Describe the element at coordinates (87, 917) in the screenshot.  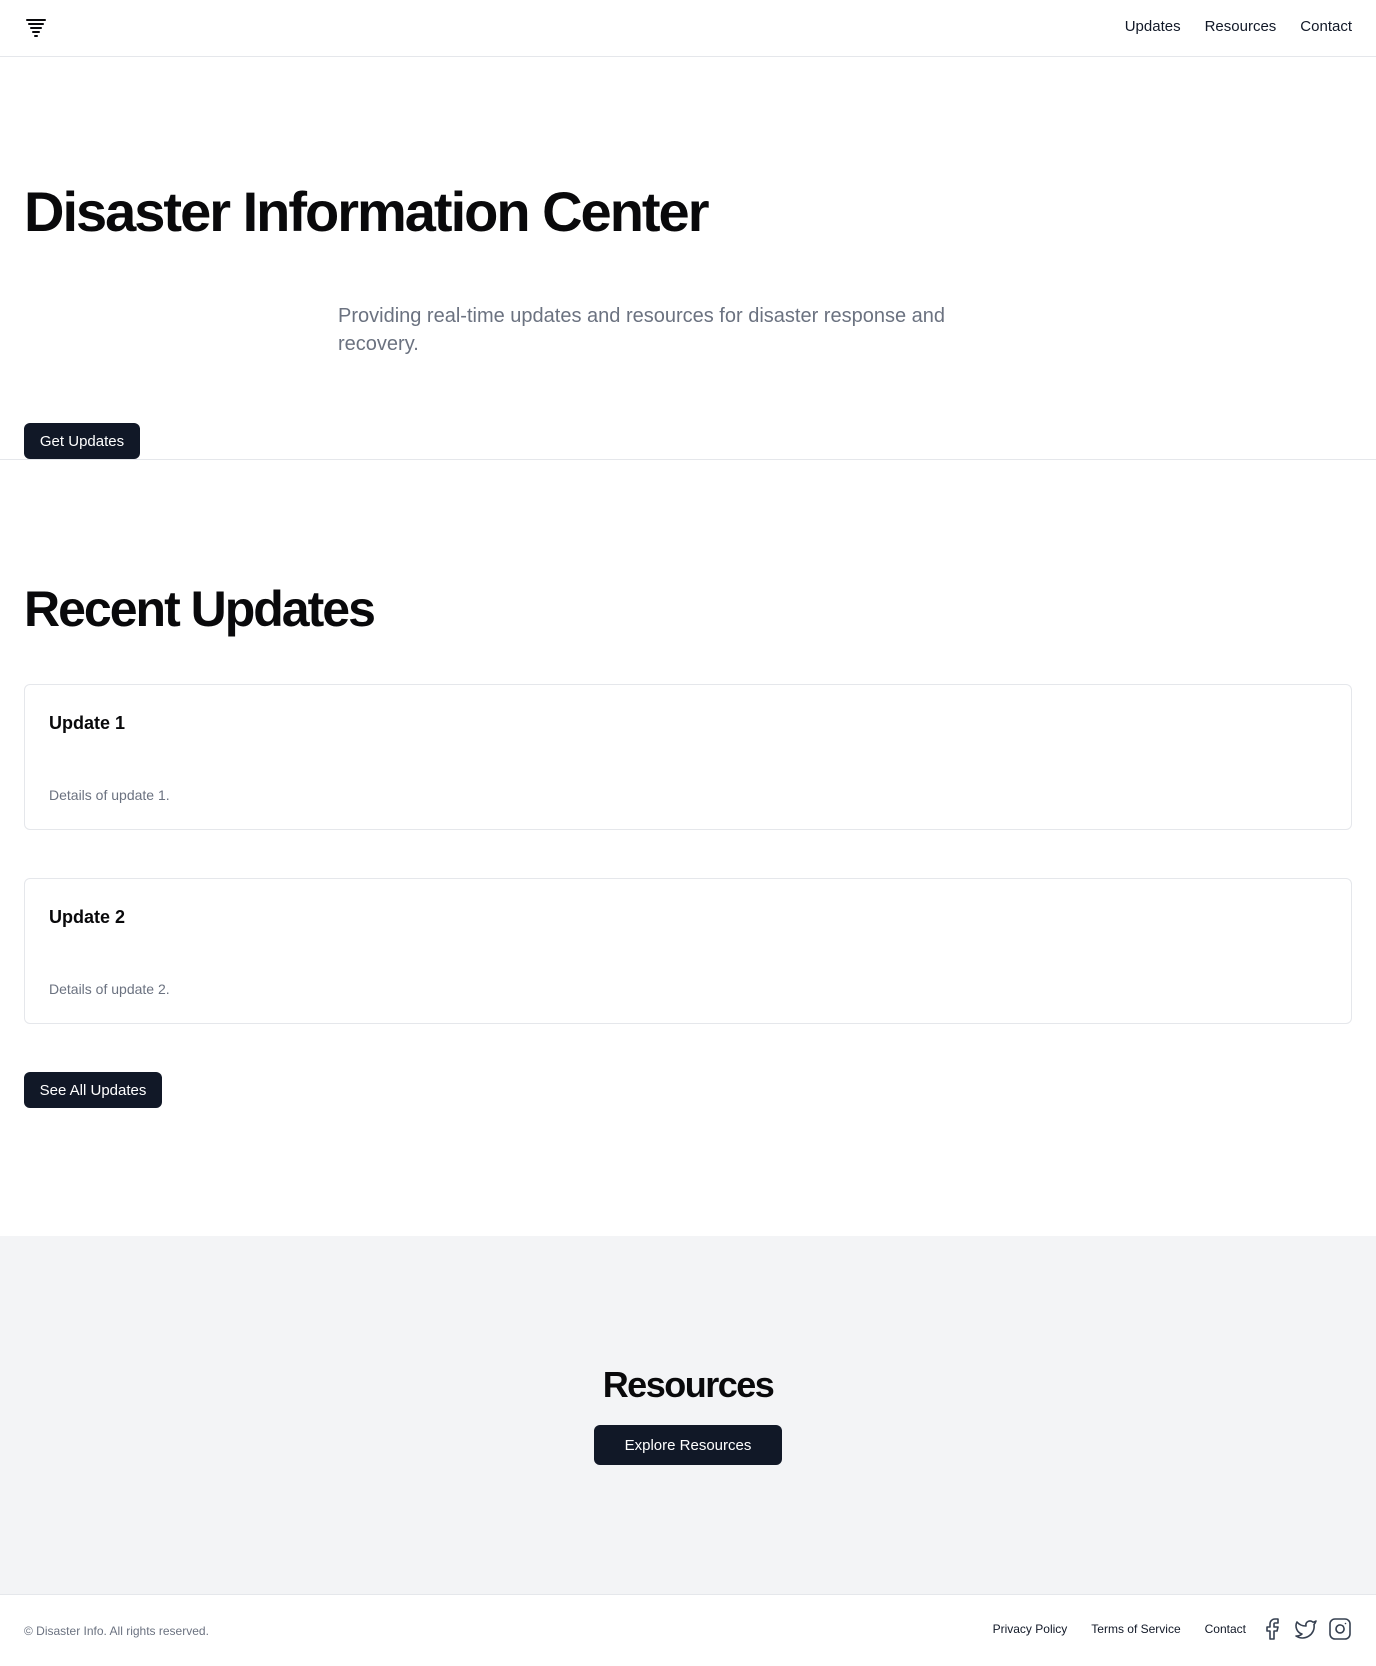
I see `update-title: Update 2` at that location.